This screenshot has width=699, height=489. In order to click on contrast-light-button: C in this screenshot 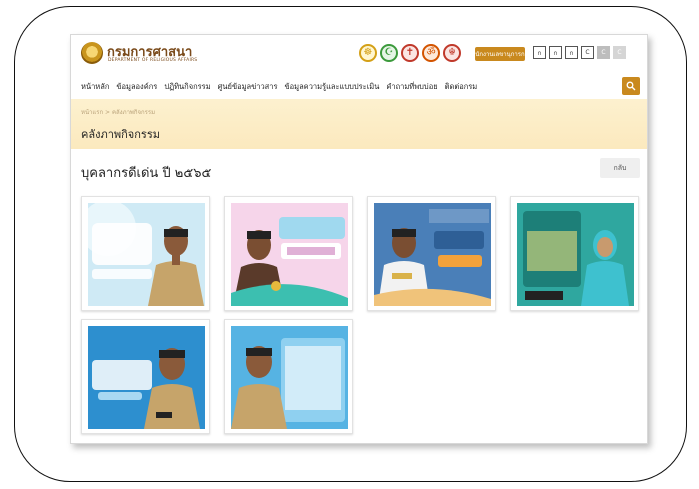, I will do `click(619, 52)`.